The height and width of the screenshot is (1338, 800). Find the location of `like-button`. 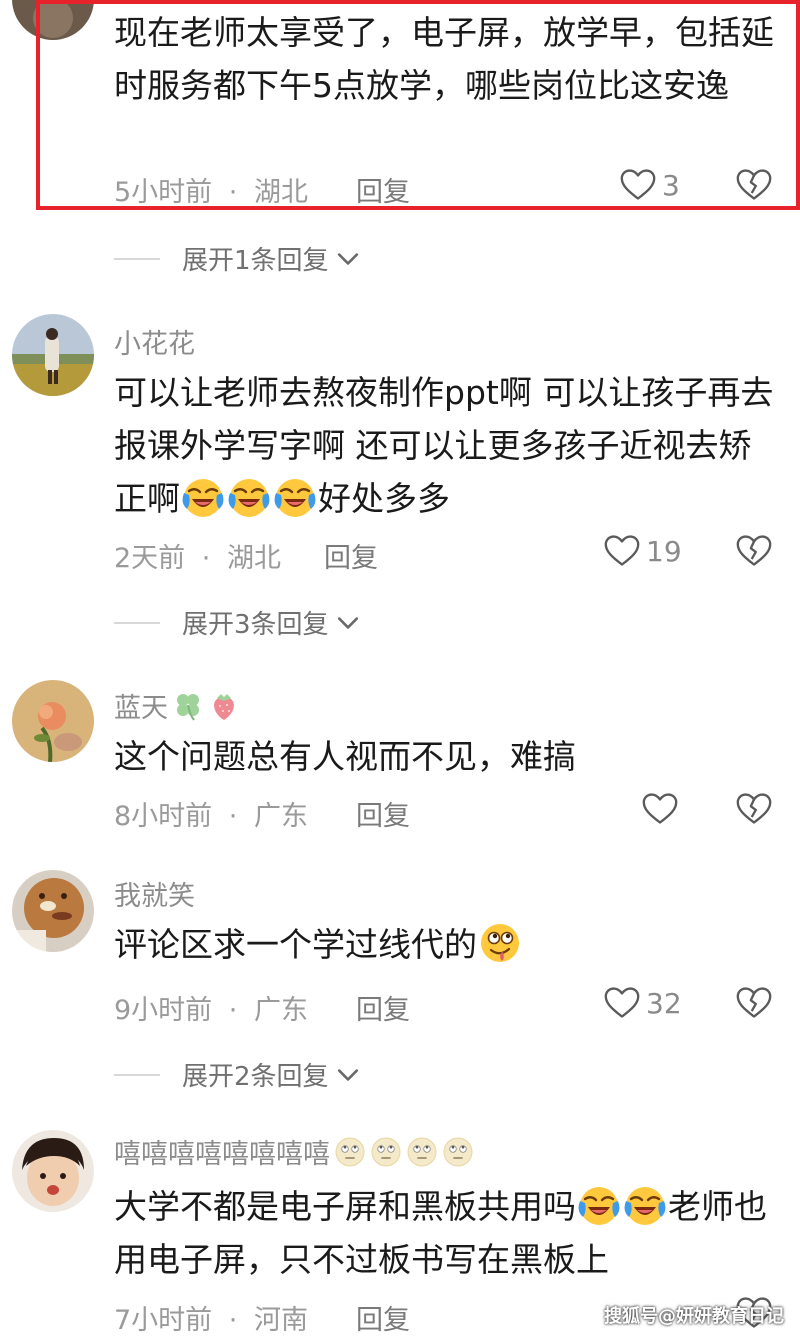

like-button is located at coordinates (663, 809).